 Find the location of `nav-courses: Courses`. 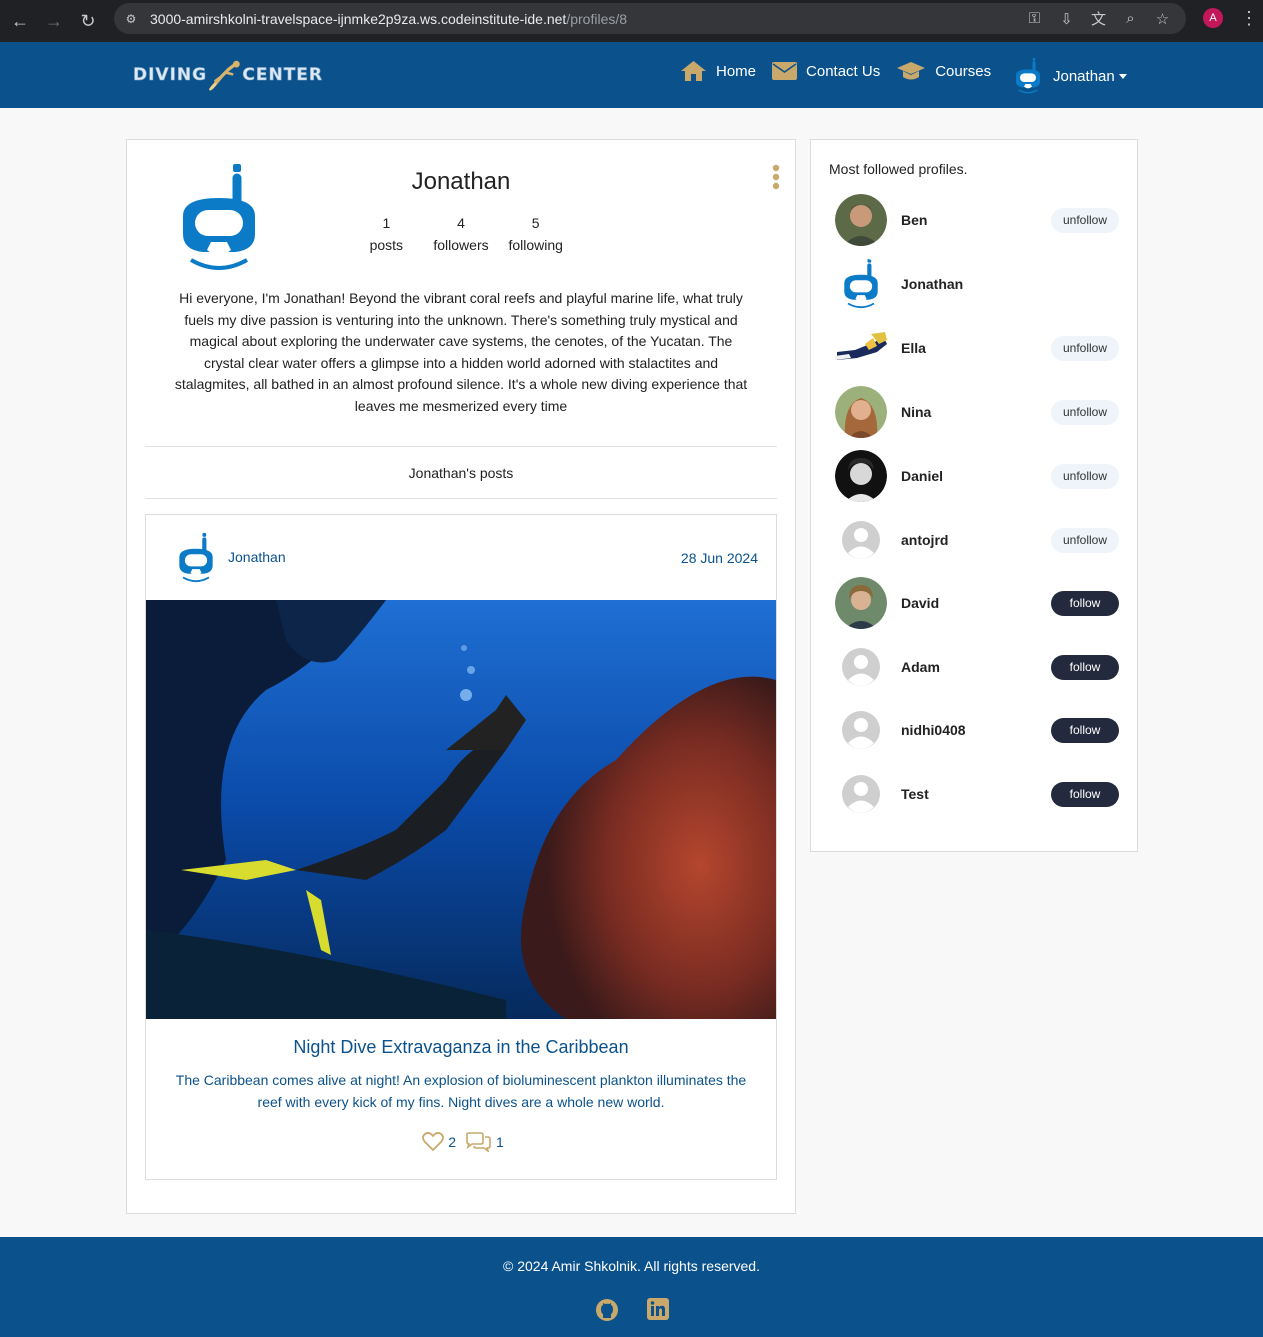

nav-courses: Courses is located at coordinates (943, 71).